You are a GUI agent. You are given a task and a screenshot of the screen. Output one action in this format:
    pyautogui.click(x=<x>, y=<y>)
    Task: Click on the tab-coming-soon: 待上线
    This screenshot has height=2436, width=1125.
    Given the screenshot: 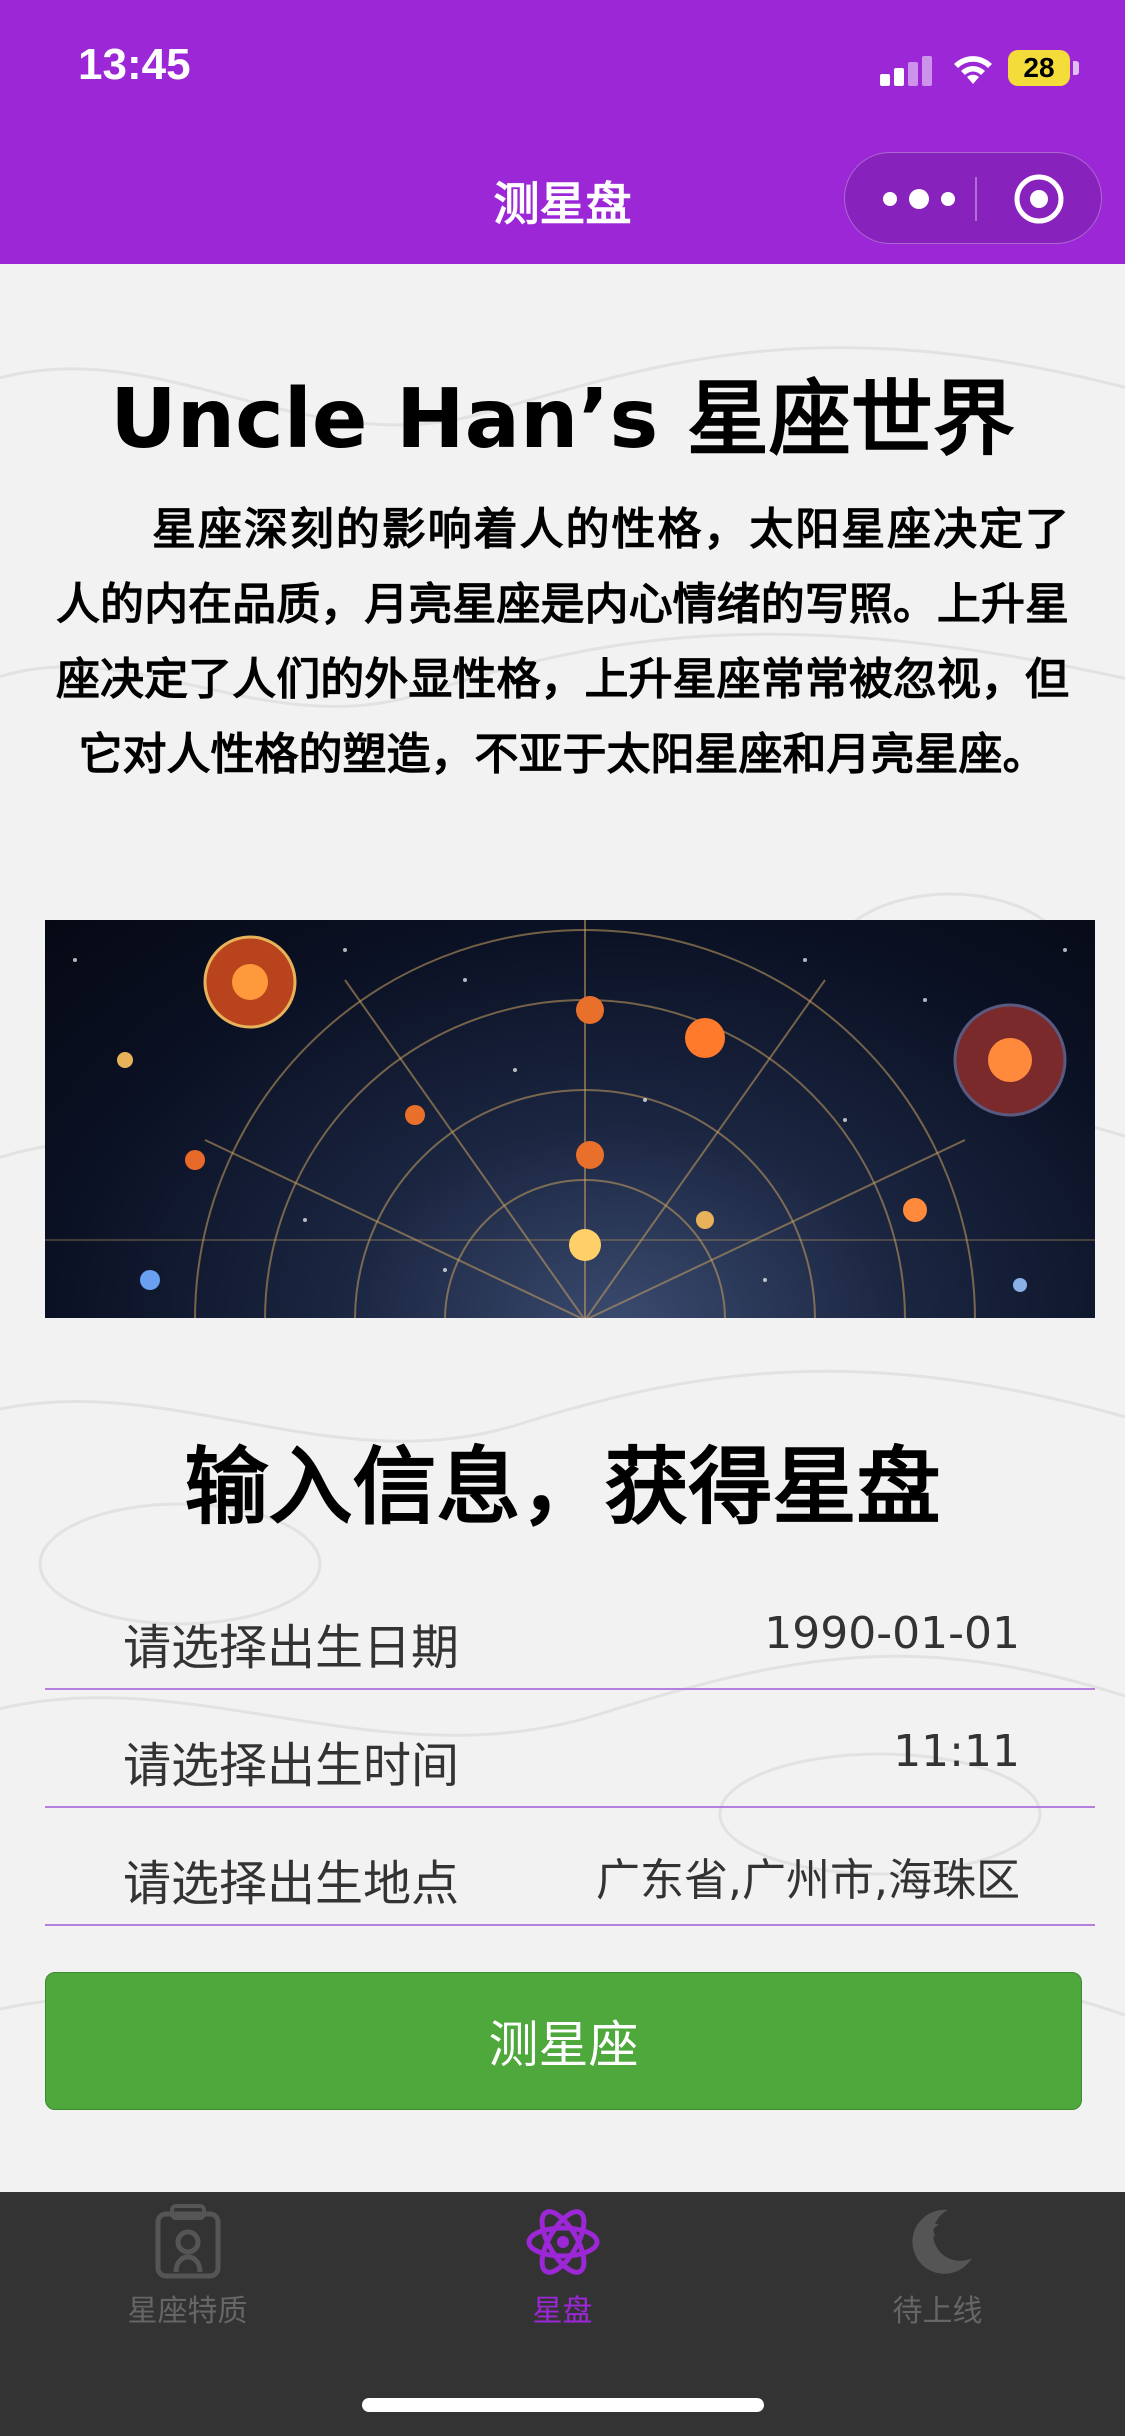 What is the action you would take?
    pyautogui.click(x=937, y=2277)
    